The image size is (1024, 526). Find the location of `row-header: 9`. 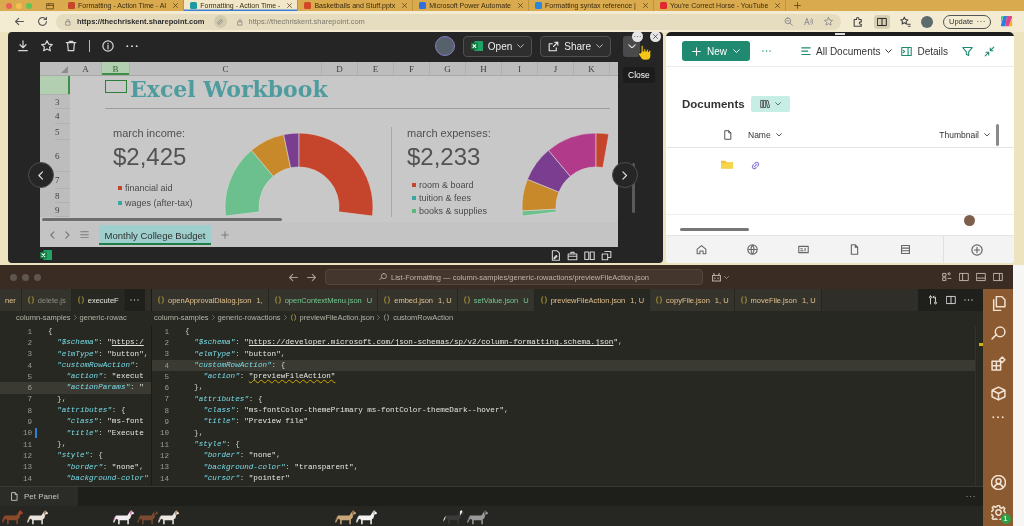

row-header: 9 is located at coordinates (62, 210).